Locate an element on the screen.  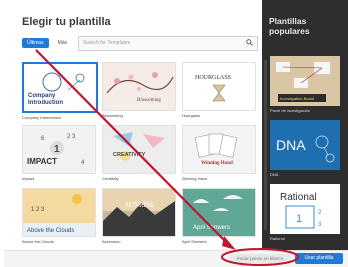
template-card-ascension: SUNRISE Ascension is located at coordinates (139, 216).